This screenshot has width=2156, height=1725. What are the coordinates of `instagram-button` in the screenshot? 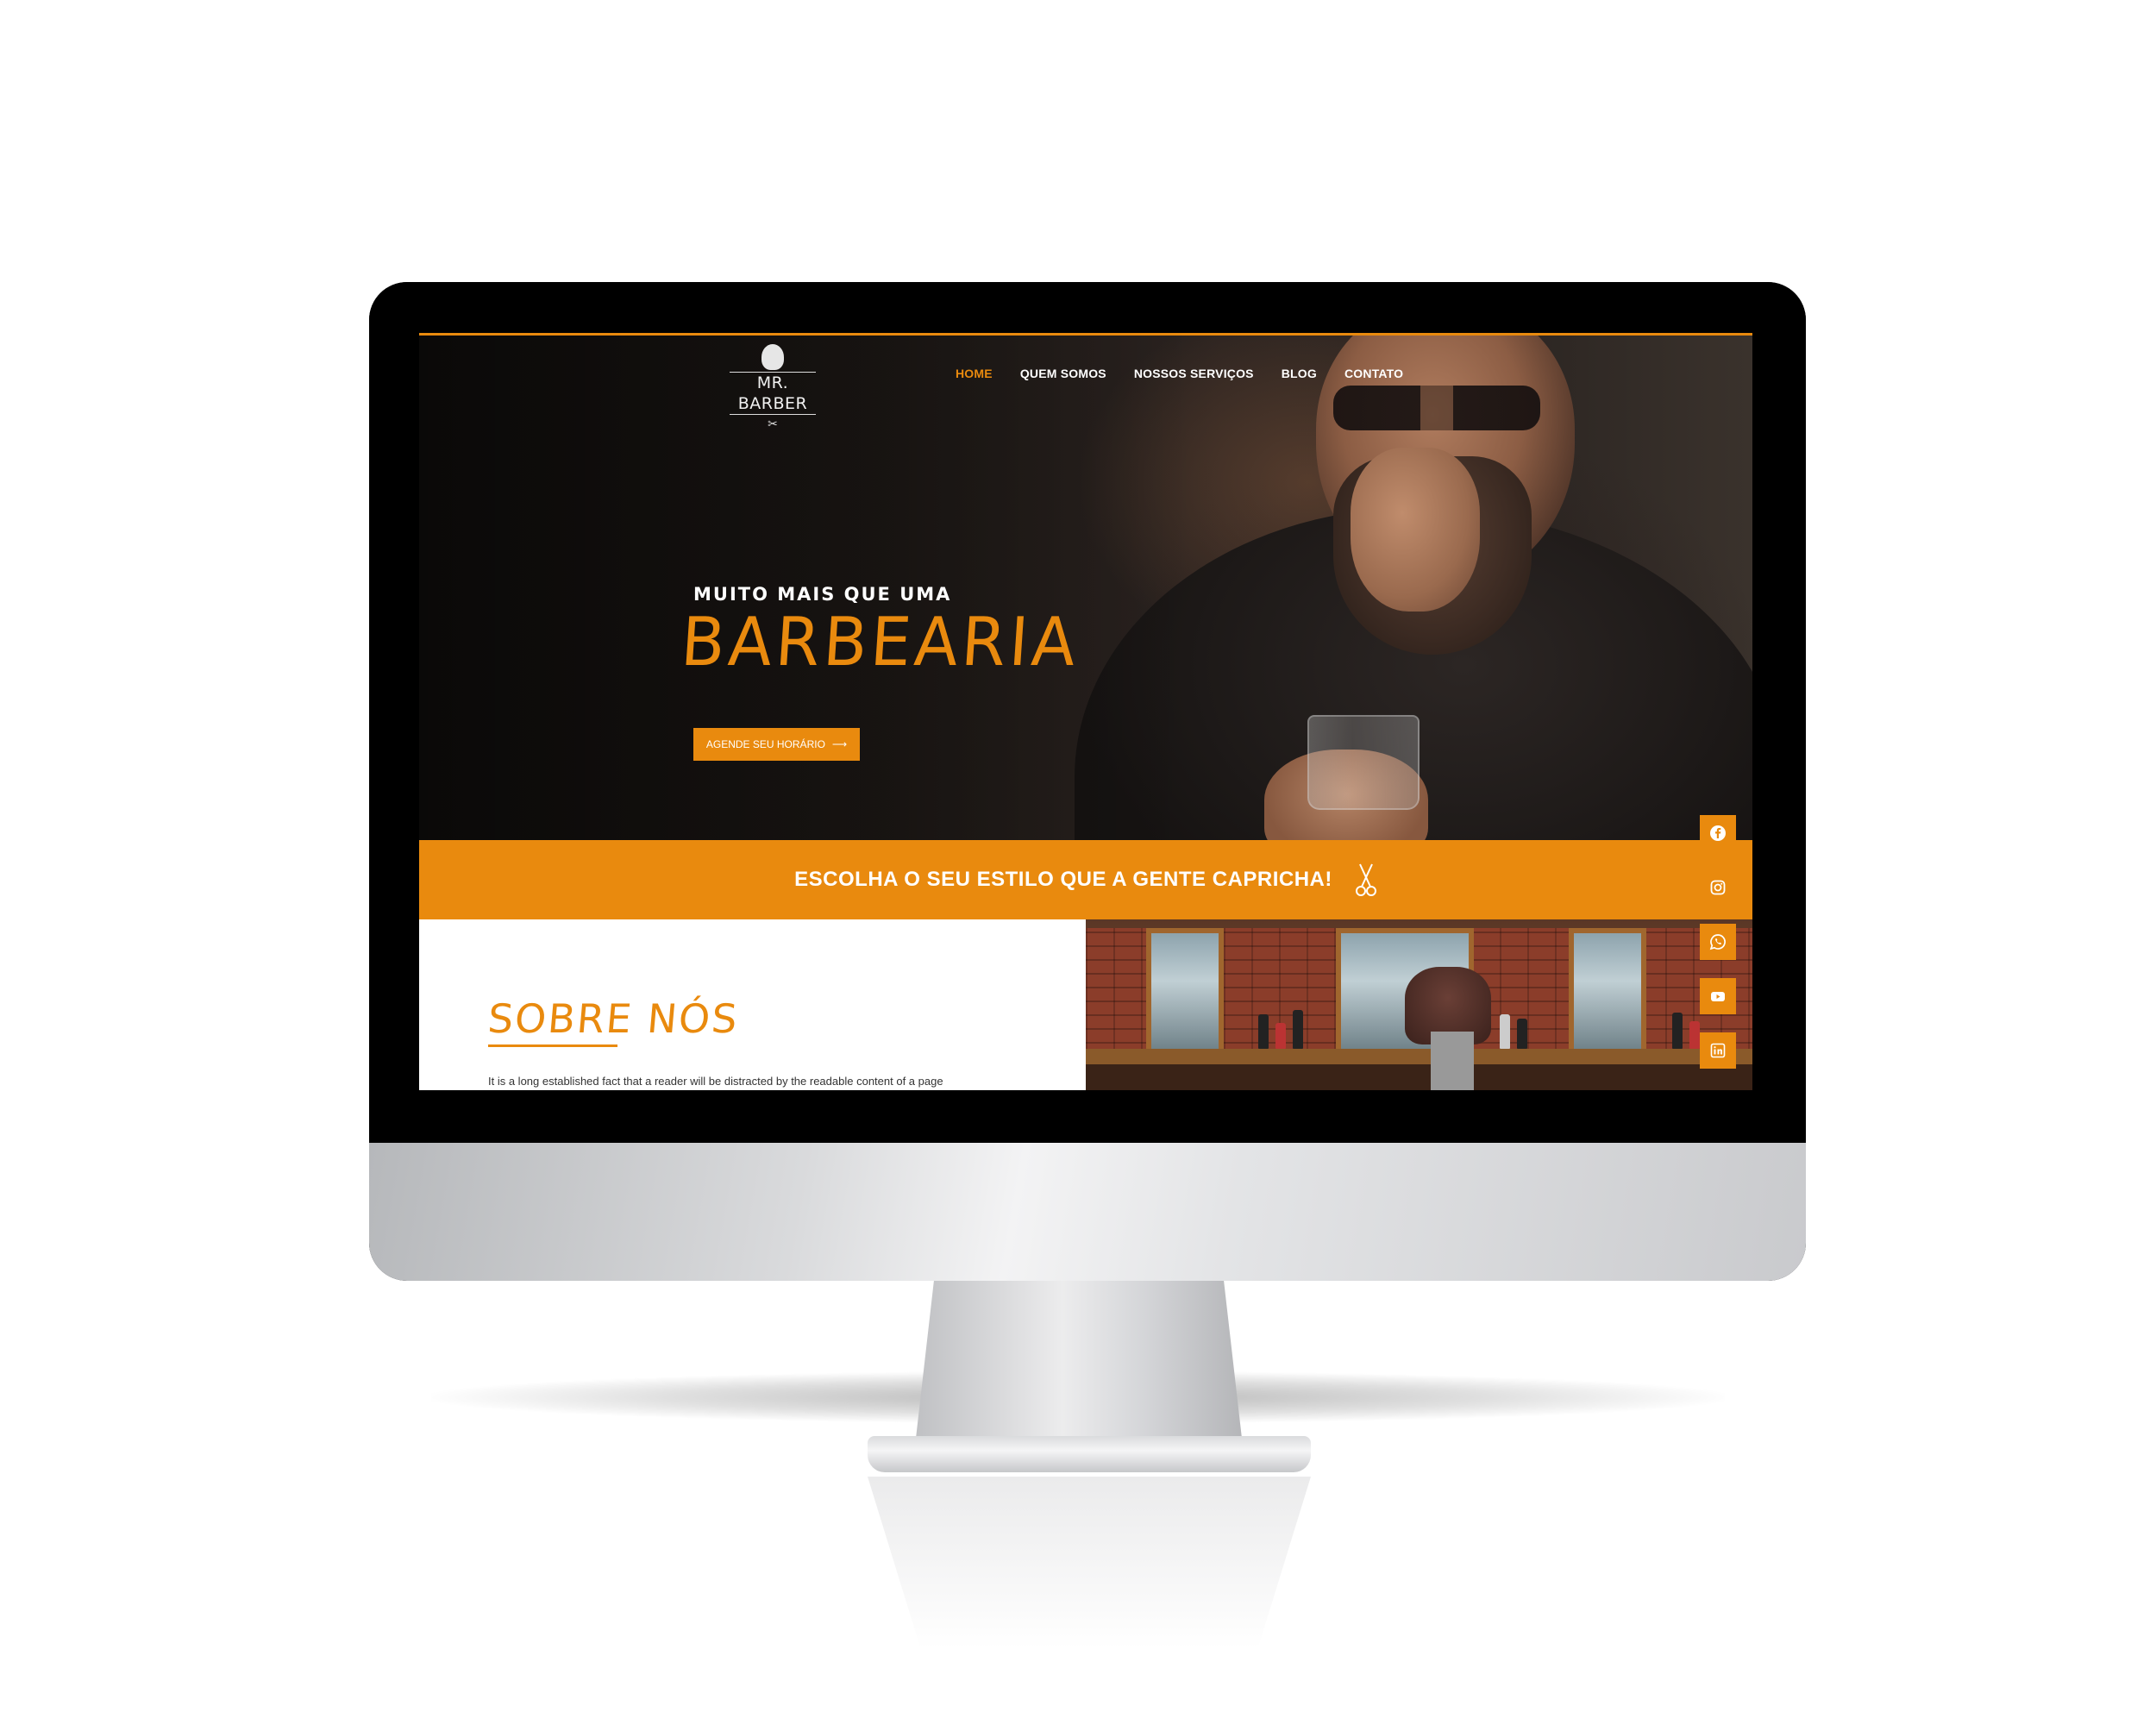 It's located at (1718, 887).